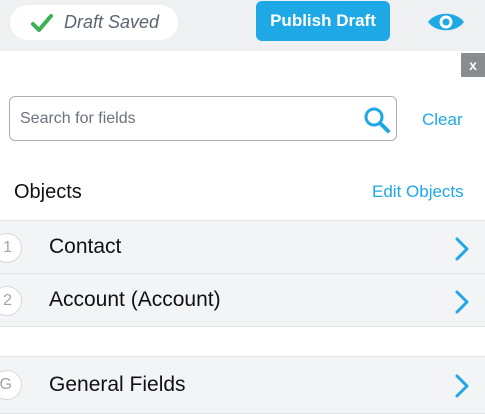 Image resolution: width=485 pixels, height=414 pixels. I want to click on list-item-contact: 1 Contact, so click(242, 247).